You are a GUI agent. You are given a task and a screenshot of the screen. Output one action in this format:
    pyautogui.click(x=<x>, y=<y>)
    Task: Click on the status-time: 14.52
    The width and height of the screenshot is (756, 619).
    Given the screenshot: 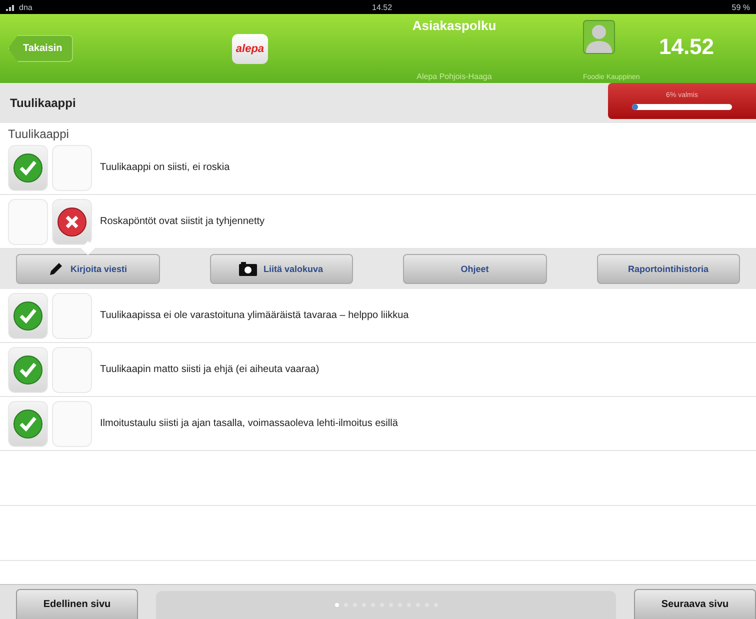 What is the action you would take?
    pyautogui.click(x=382, y=7)
    